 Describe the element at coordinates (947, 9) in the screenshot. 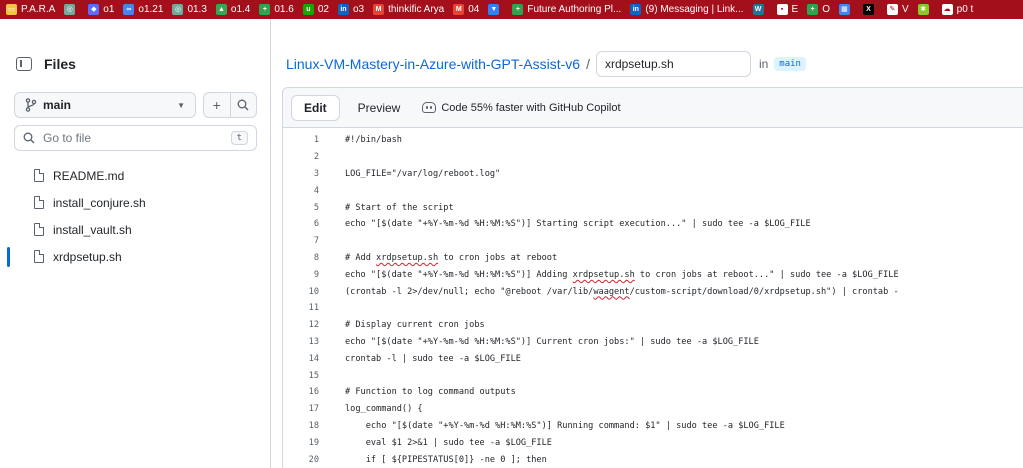

I see `cloud-icon: ☁` at that location.